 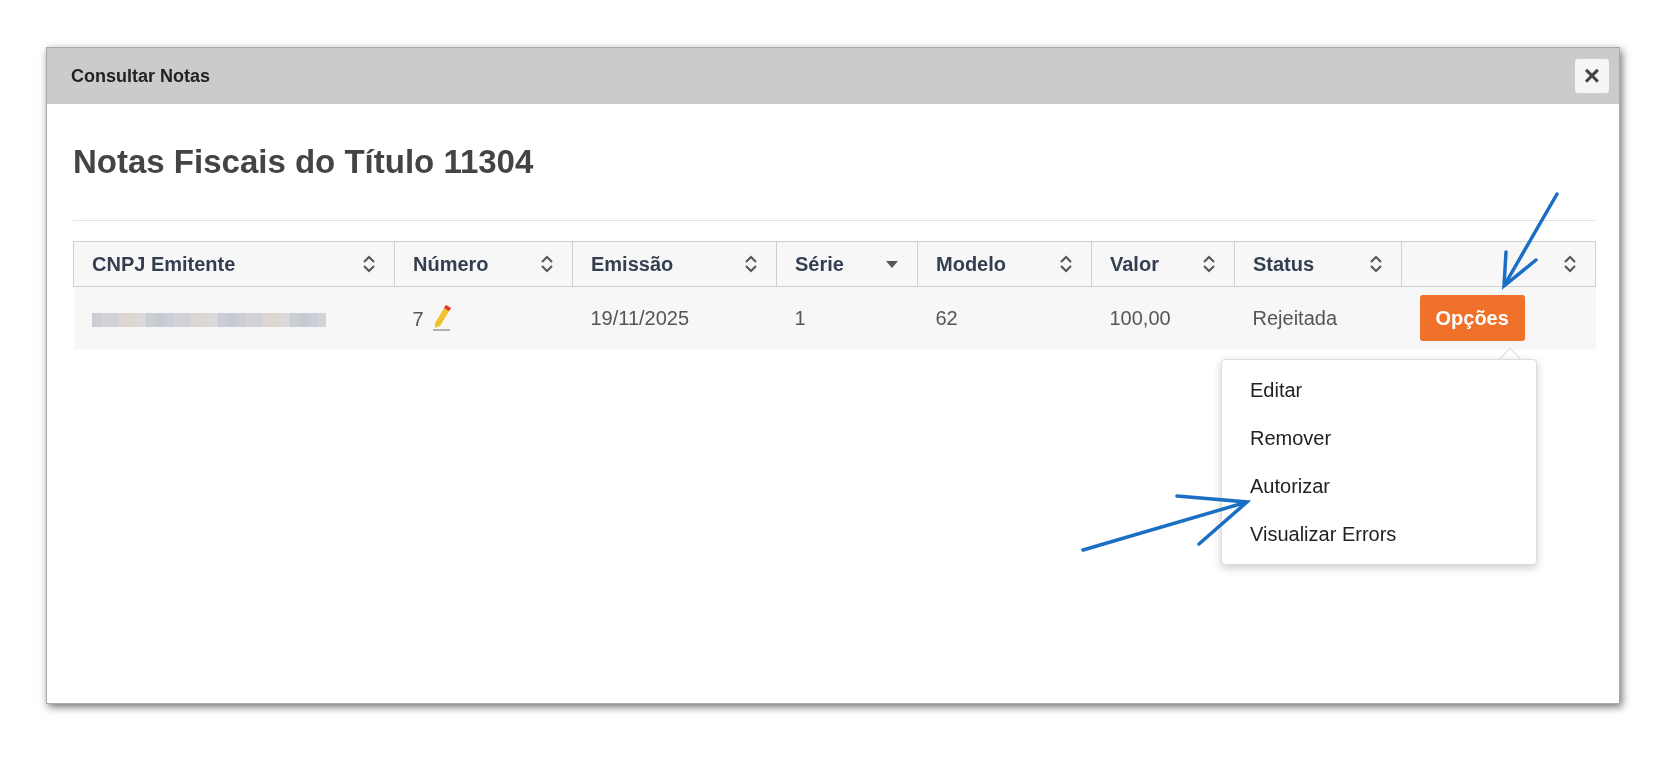 I want to click on table-cell: 62, so click(x=946, y=318).